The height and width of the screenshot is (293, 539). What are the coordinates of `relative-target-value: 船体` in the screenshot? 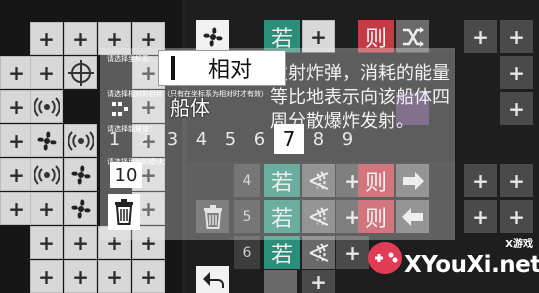 It's located at (190, 107).